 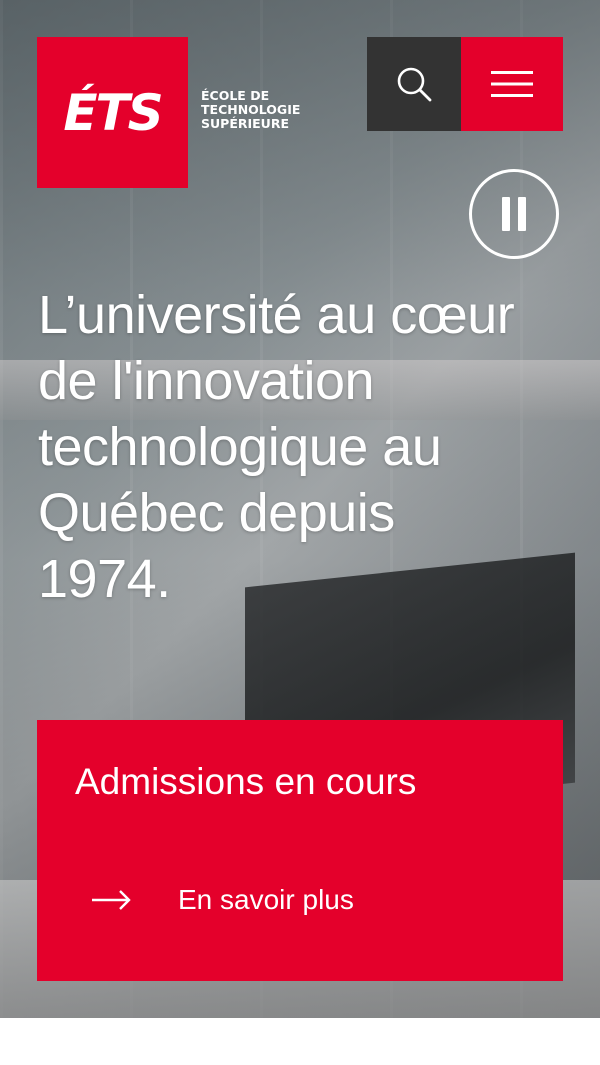 What do you see at coordinates (111, 900) in the screenshot?
I see `arrow-right-icon` at bounding box center [111, 900].